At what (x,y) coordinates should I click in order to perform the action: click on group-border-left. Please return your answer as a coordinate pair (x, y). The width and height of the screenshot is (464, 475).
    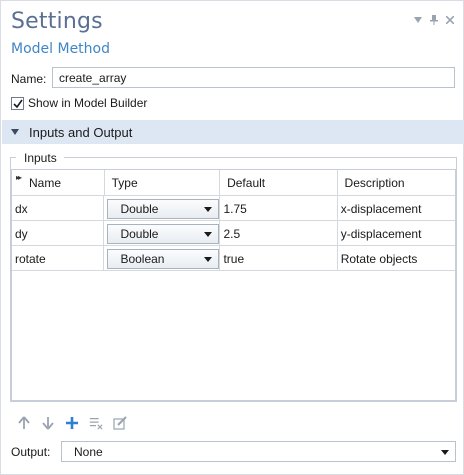
    Looking at the image, I should click on (13, 157).